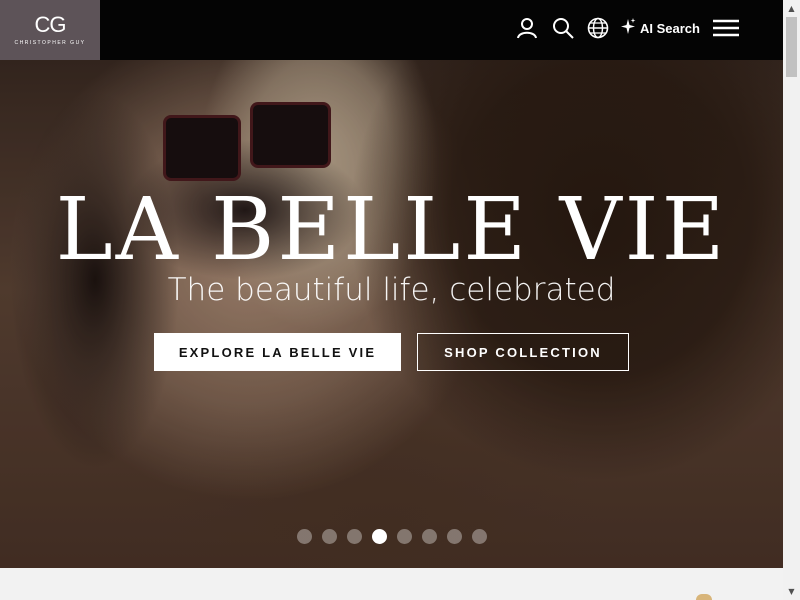 The image size is (800, 600). What do you see at coordinates (791, 47) in the screenshot?
I see `scrollbar-thumb` at bounding box center [791, 47].